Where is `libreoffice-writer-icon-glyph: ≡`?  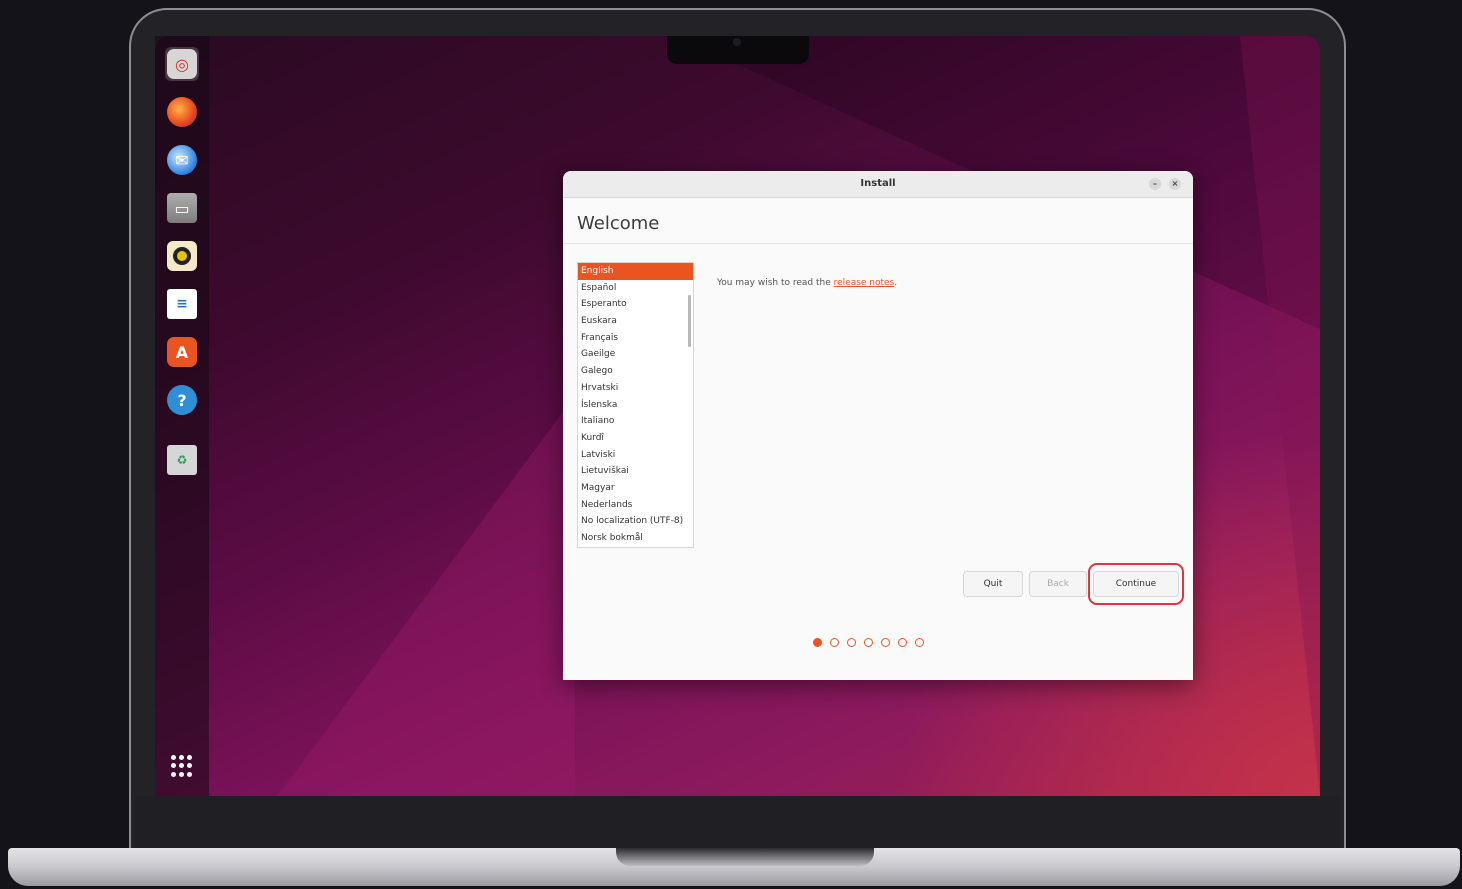 libreoffice-writer-icon-glyph: ≡ is located at coordinates (182, 304).